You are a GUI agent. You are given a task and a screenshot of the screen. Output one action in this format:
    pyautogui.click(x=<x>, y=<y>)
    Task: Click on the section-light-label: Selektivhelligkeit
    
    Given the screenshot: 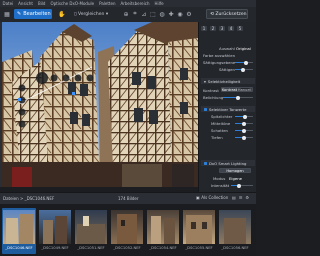 What is the action you would take?
    pyautogui.click(x=224, y=81)
    